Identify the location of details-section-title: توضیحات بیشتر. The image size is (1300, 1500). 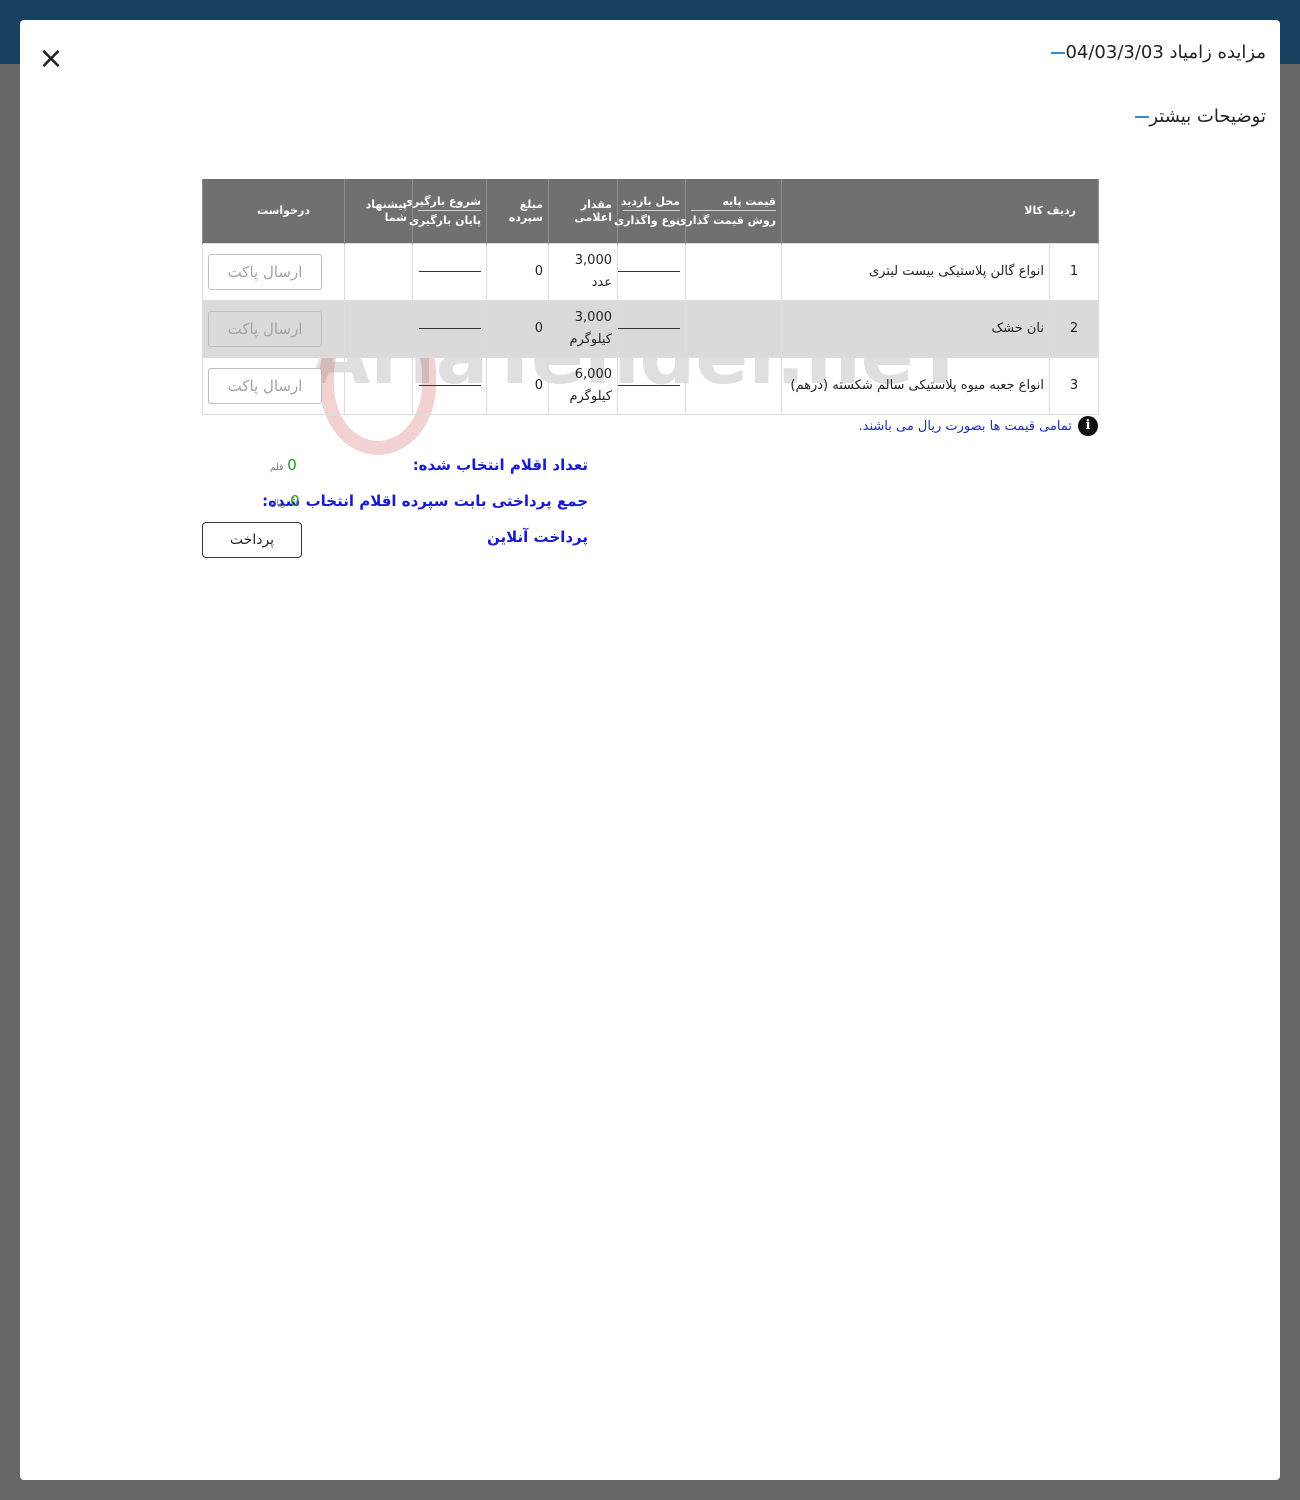
(1195, 116).